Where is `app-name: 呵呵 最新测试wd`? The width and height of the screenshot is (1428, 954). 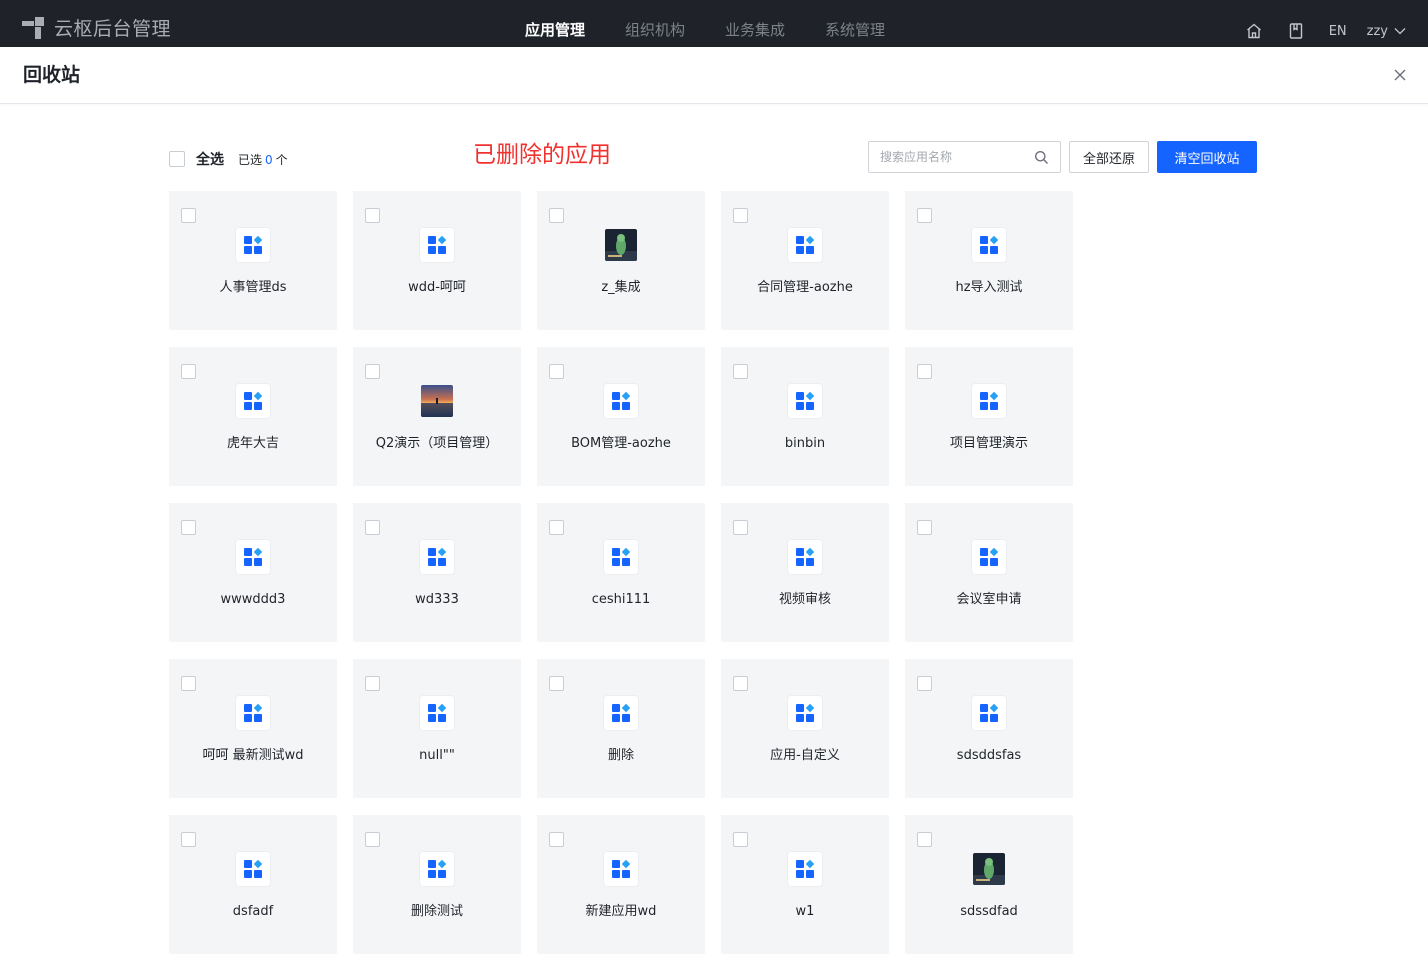
app-name: 呵呵 最新测试wd is located at coordinates (253, 755).